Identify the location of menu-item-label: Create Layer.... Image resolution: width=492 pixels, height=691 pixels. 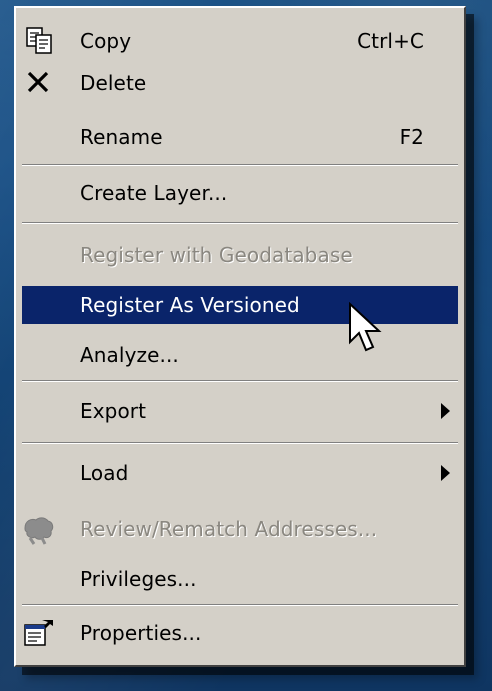
(154, 193).